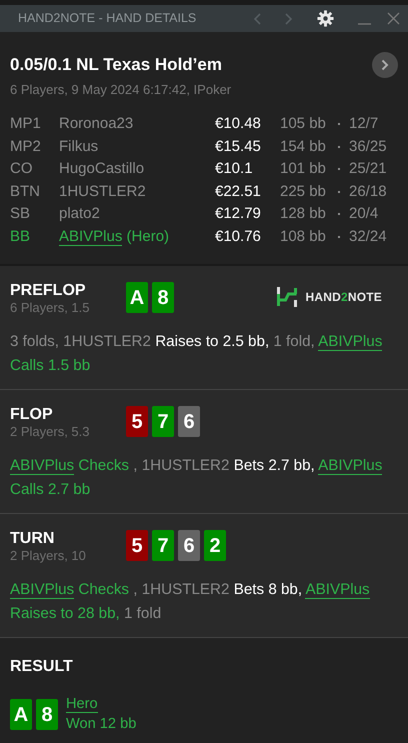  Describe the element at coordinates (102, 169) in the screenshot. I see `player-name: HugoCastillo` at that location.